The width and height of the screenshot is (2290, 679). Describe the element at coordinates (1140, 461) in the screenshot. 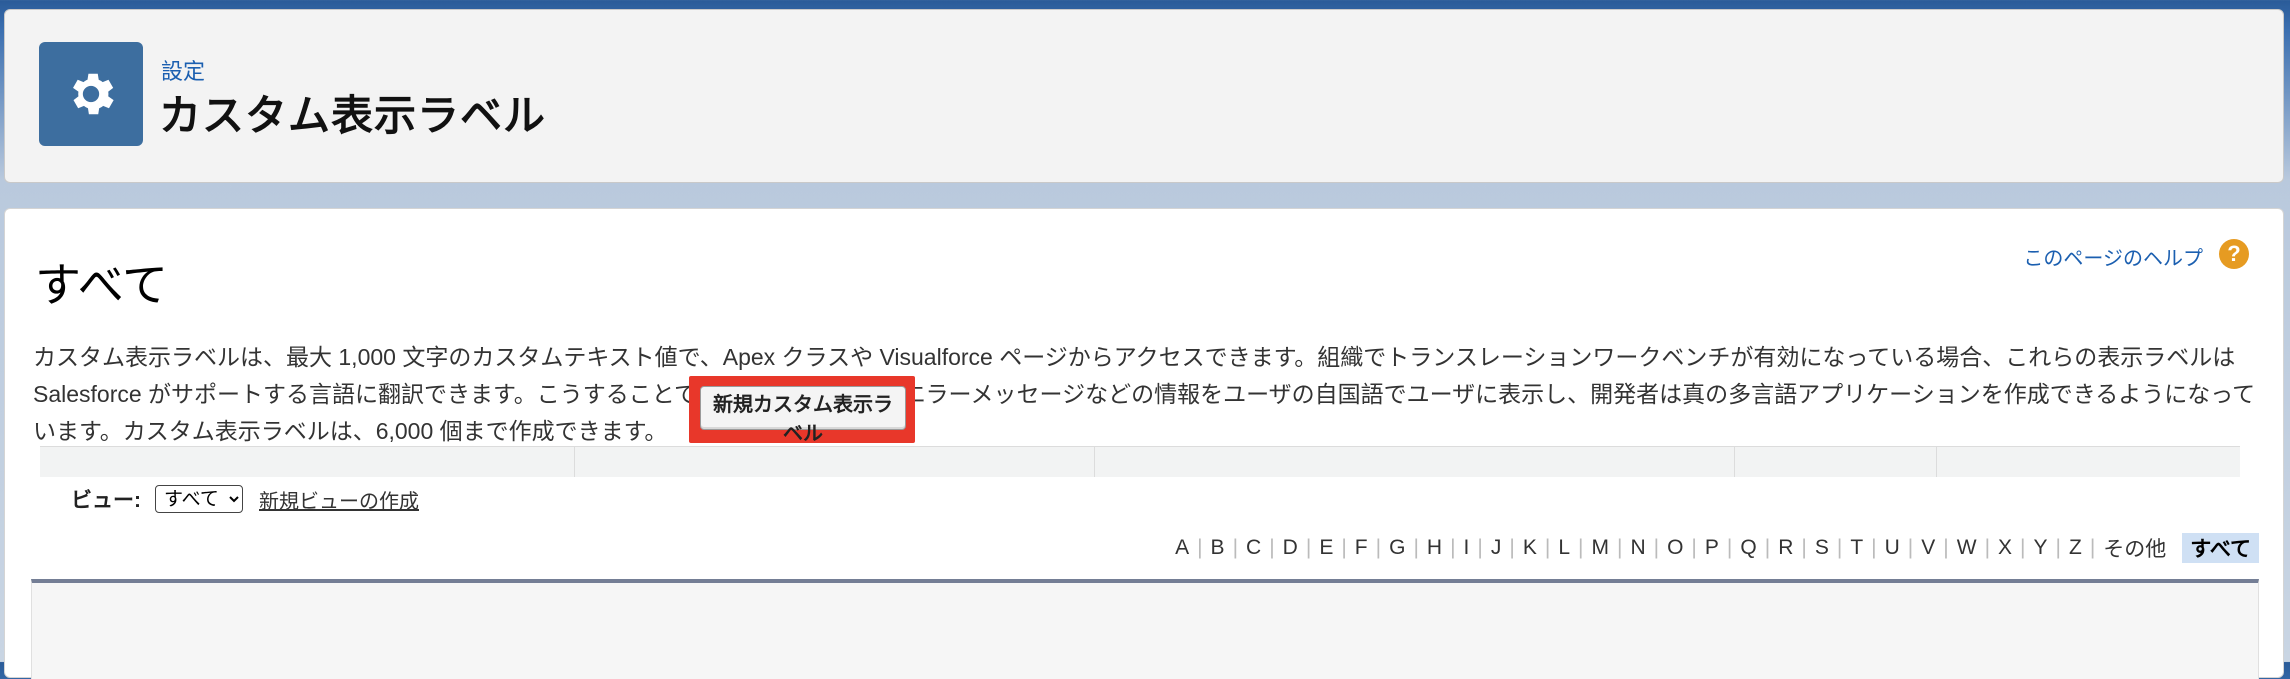

I see `table-header` at that location.